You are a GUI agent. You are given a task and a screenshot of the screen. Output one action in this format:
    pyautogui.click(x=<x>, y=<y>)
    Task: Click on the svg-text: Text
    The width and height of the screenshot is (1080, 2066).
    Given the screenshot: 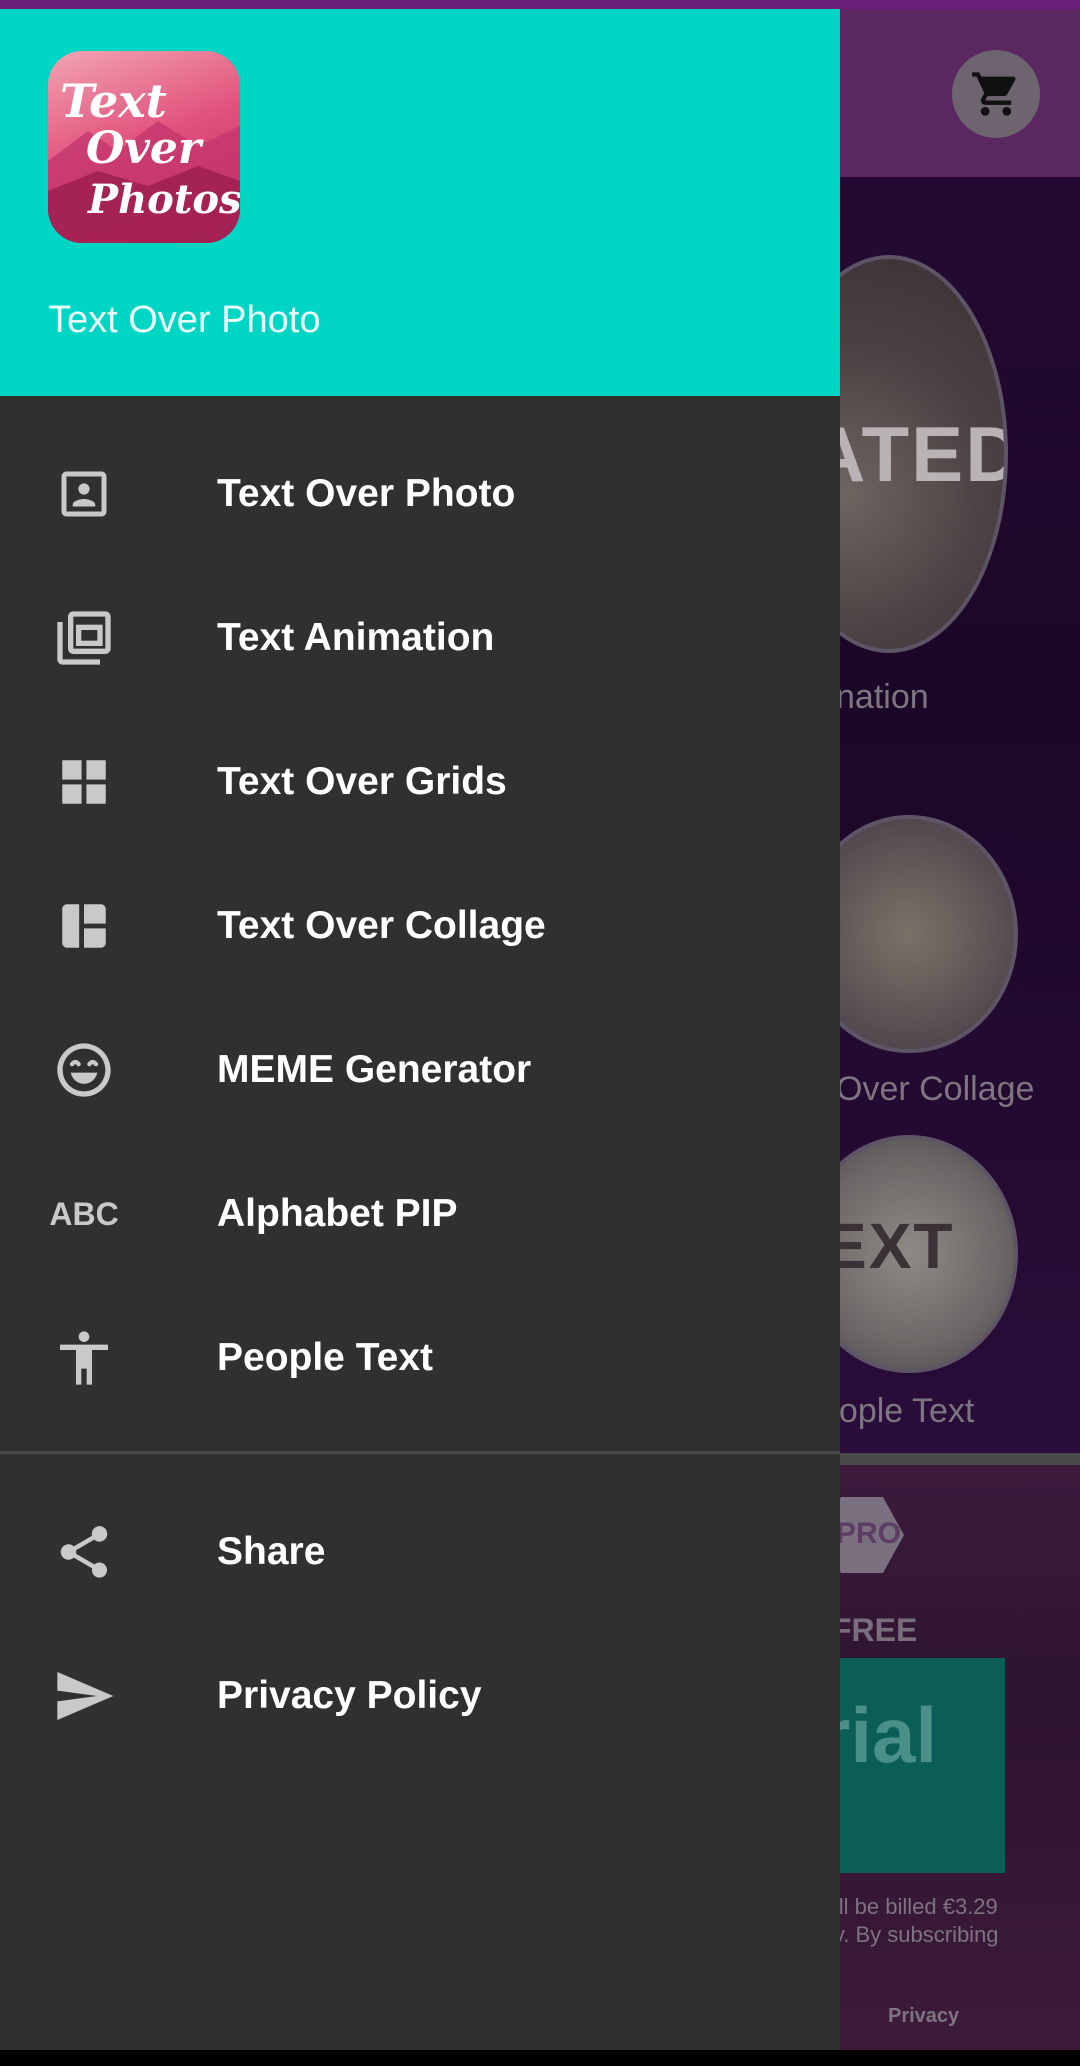 What is the action you would take?
    pyautogui.click(x=113, y=101)
    